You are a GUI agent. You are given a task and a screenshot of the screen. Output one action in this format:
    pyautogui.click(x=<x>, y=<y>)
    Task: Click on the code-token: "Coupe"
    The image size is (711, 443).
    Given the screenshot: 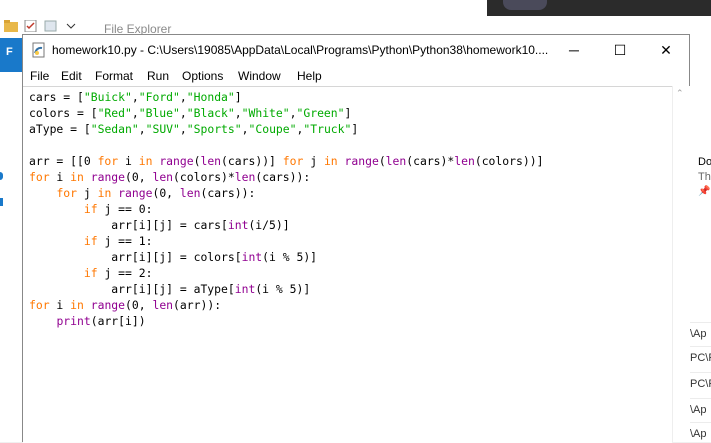 What is the action you would take?
    pyautogui.click(x=272, y=129)
    